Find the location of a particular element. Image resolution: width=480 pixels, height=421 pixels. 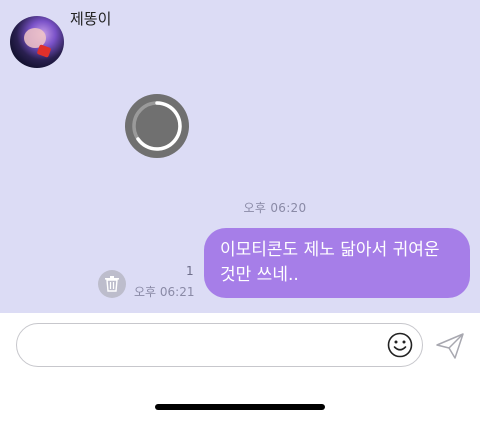

sender-name: 제똥이 is located at coordinates (91, 19).